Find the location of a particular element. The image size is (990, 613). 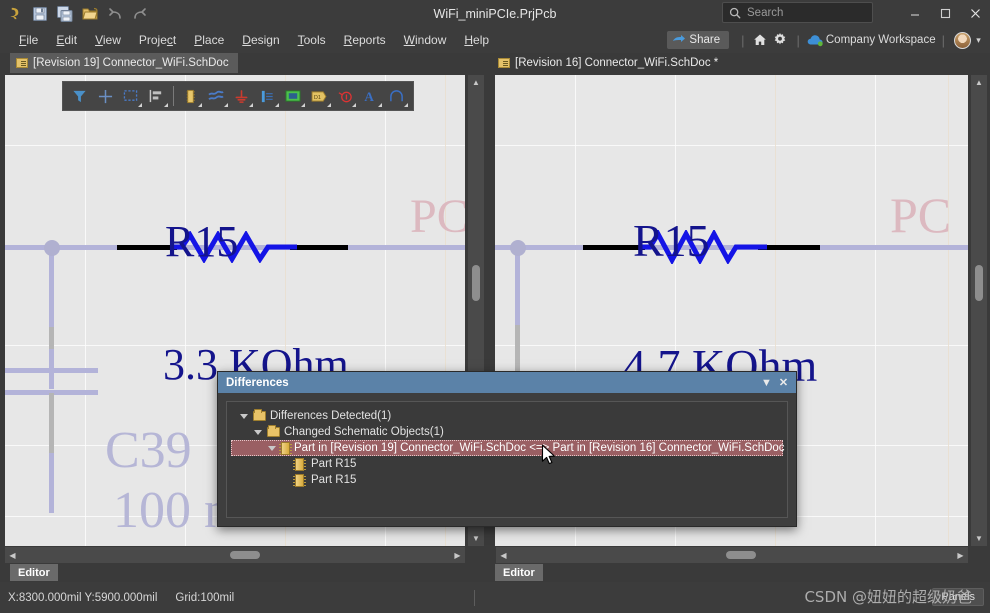

menu-reports: Reports is located at coordinates (365, 40).